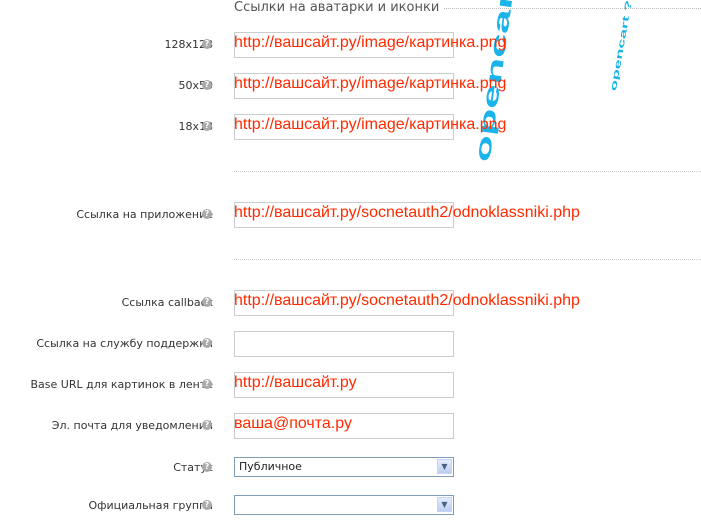  I want to click on section-title: Ссылки на аватарки и иконки, so click(339, 8).